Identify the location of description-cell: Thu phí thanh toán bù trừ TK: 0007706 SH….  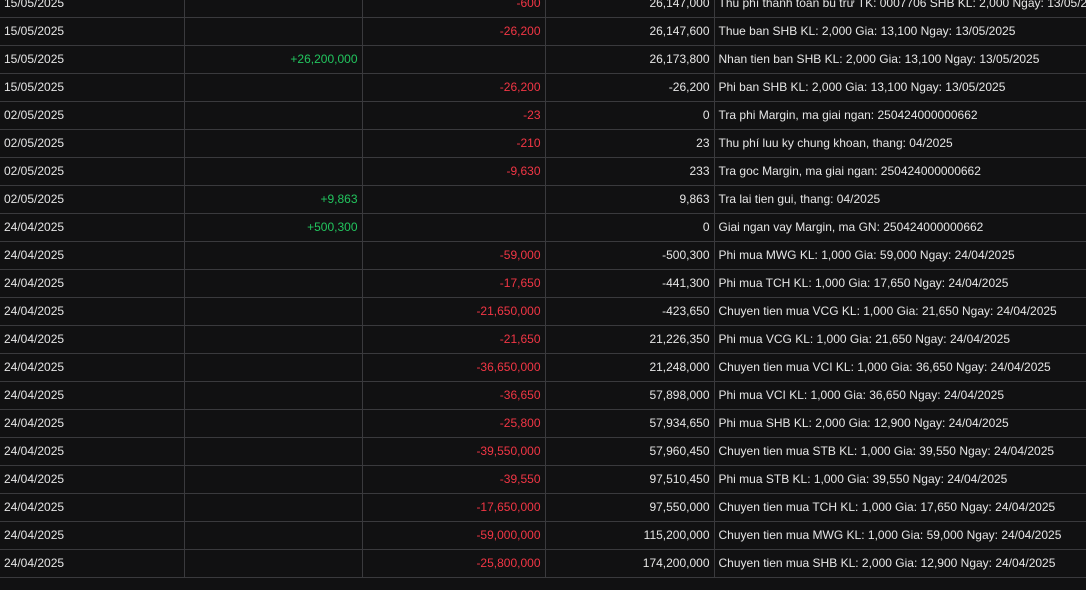
(900, 9).